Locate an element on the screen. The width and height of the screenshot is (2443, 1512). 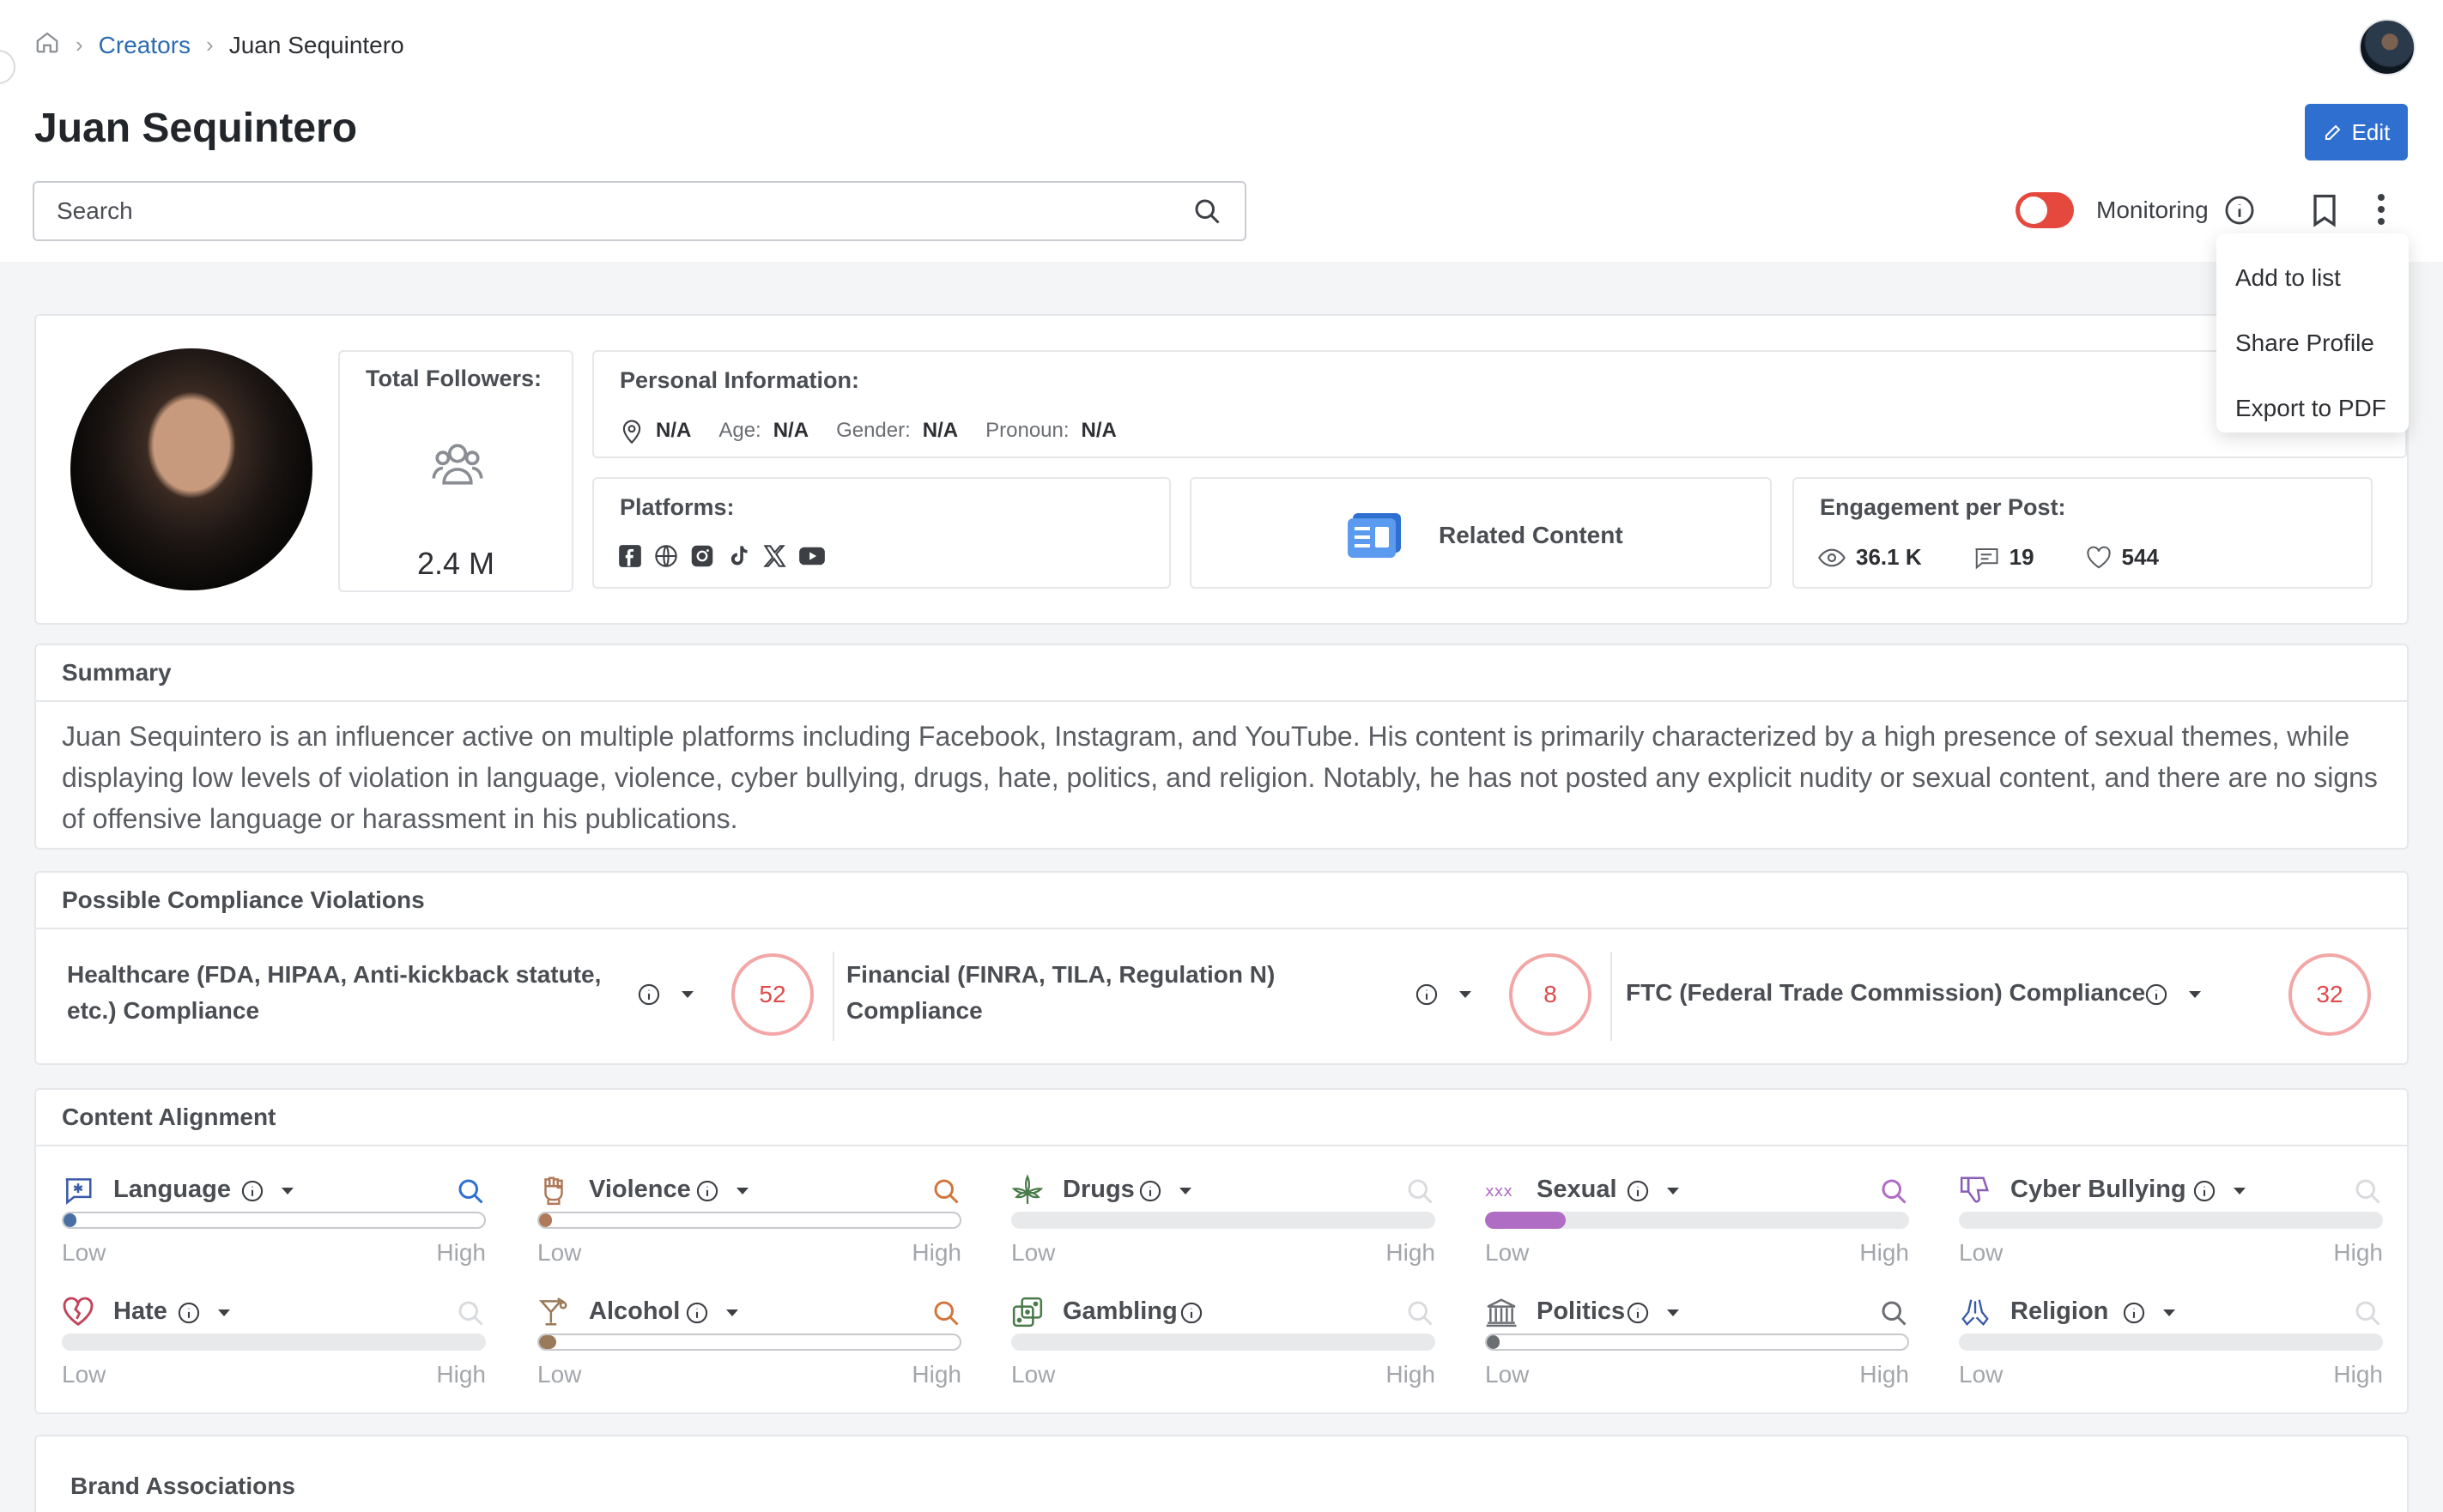
category-label: Drugs is located at coordinates (1099, 1189).